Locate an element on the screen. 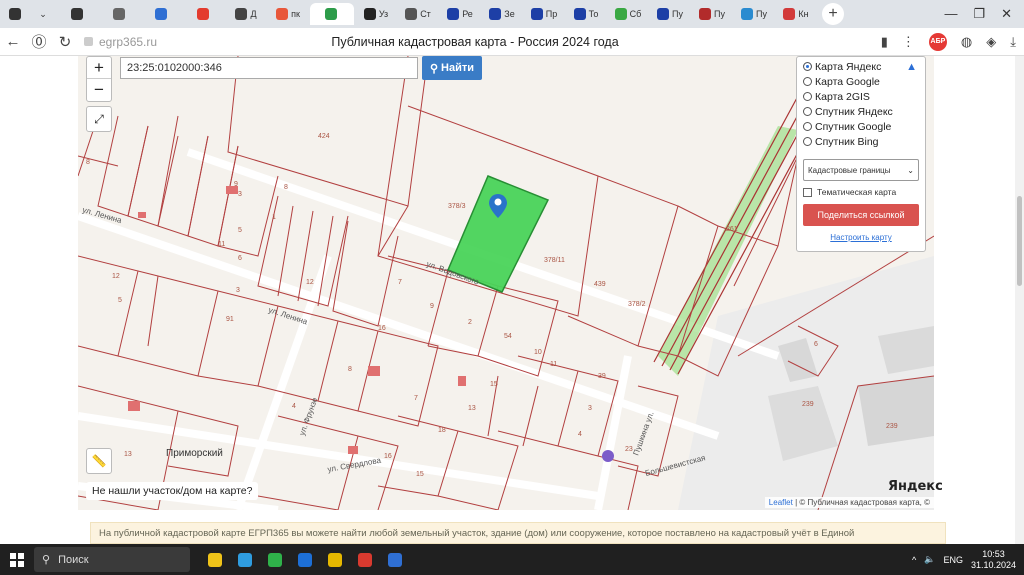 This screenshot has height=575, width=1024. parcel-number-label: 239 is located at coordinates (892, 426).